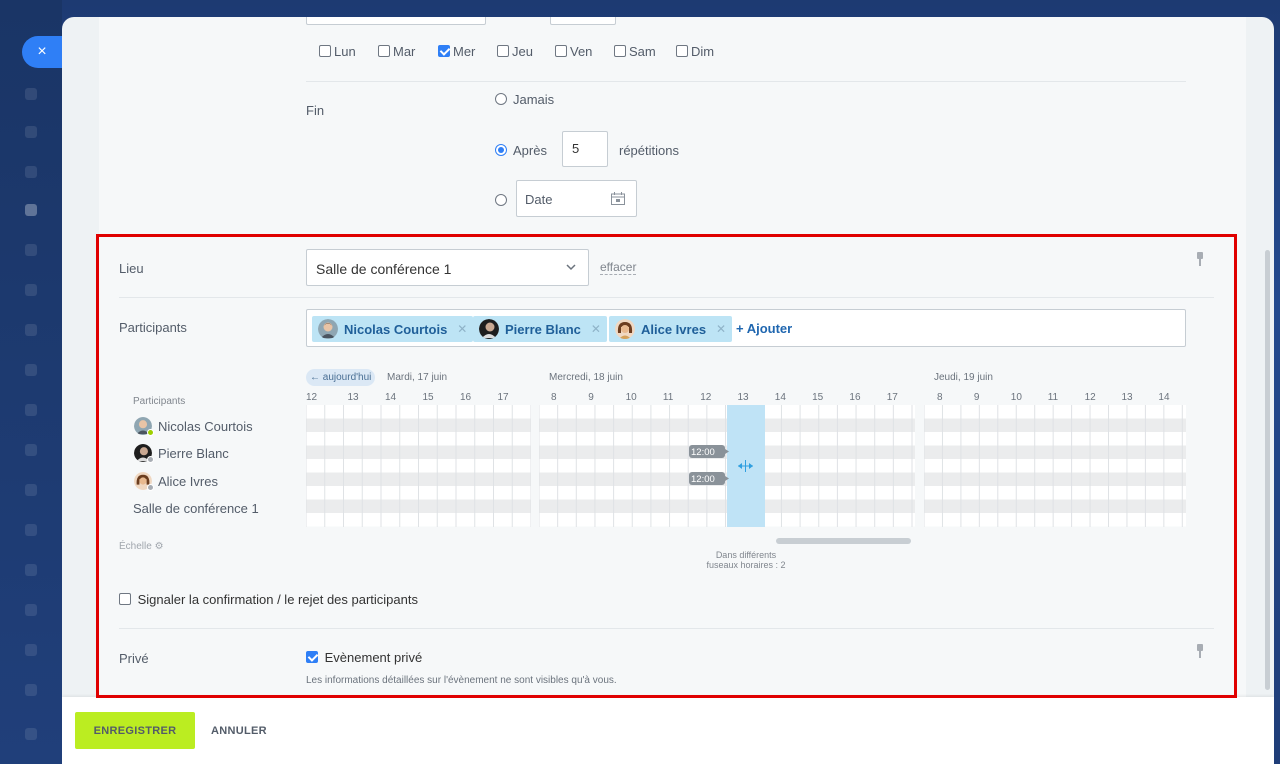 This screenshot has width=1280, height=764. Describe the element at coordinates (312, 657) in the screenshot. I see `private-checkbox` at that location.